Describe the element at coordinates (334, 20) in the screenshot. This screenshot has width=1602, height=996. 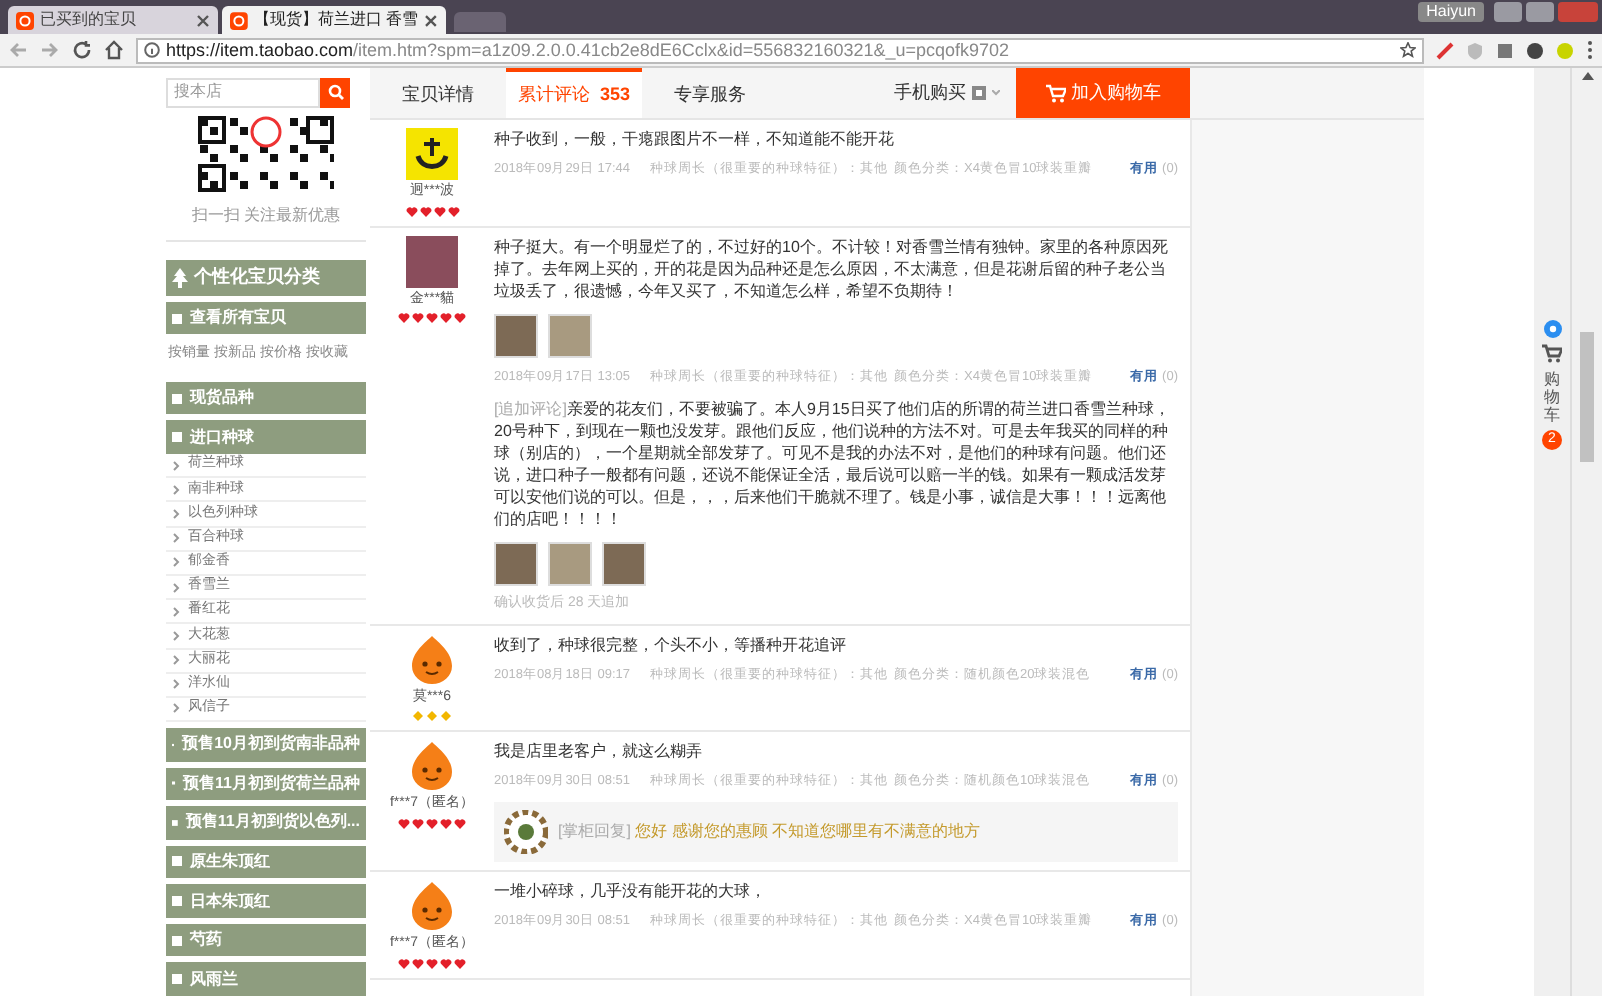
I see `browser-tab: 【现货】荷兰进口 香雪` at that location.